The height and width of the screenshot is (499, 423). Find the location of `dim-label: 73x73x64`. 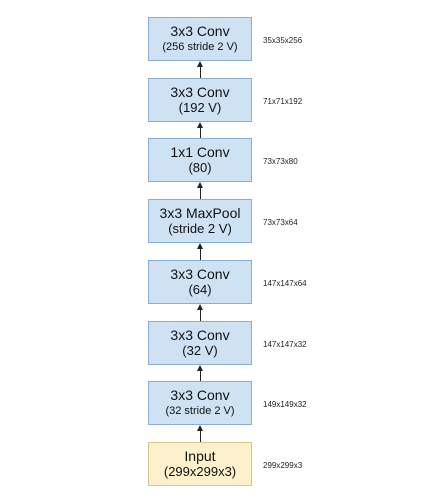

dim-label: 73x73x64 is located at coordinates (280, 222).